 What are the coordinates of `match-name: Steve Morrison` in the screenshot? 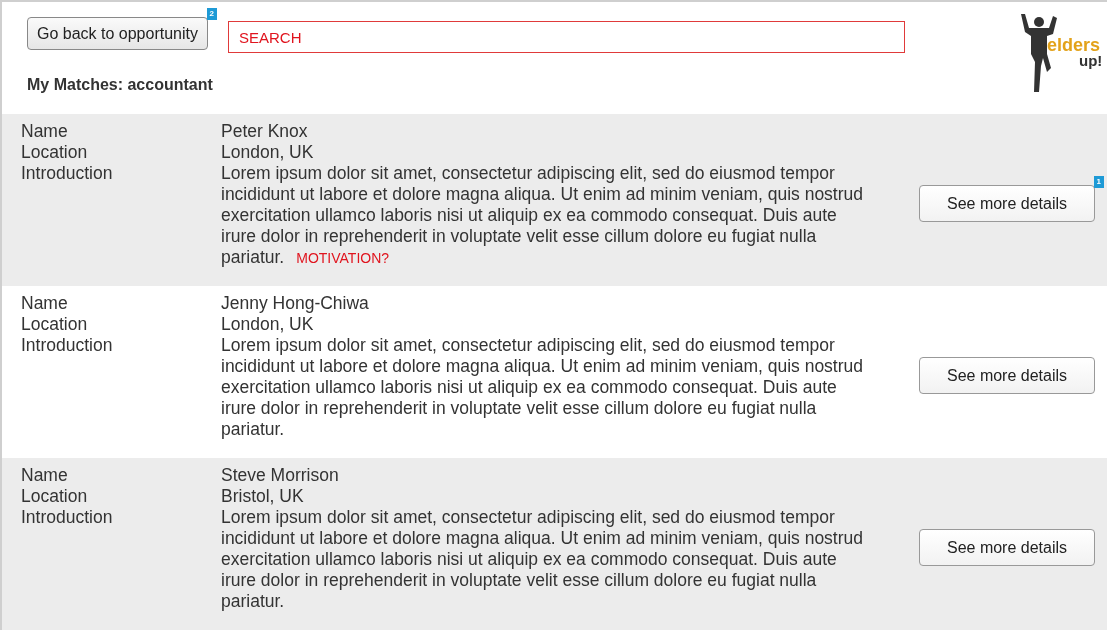 It's located at (280, 475).